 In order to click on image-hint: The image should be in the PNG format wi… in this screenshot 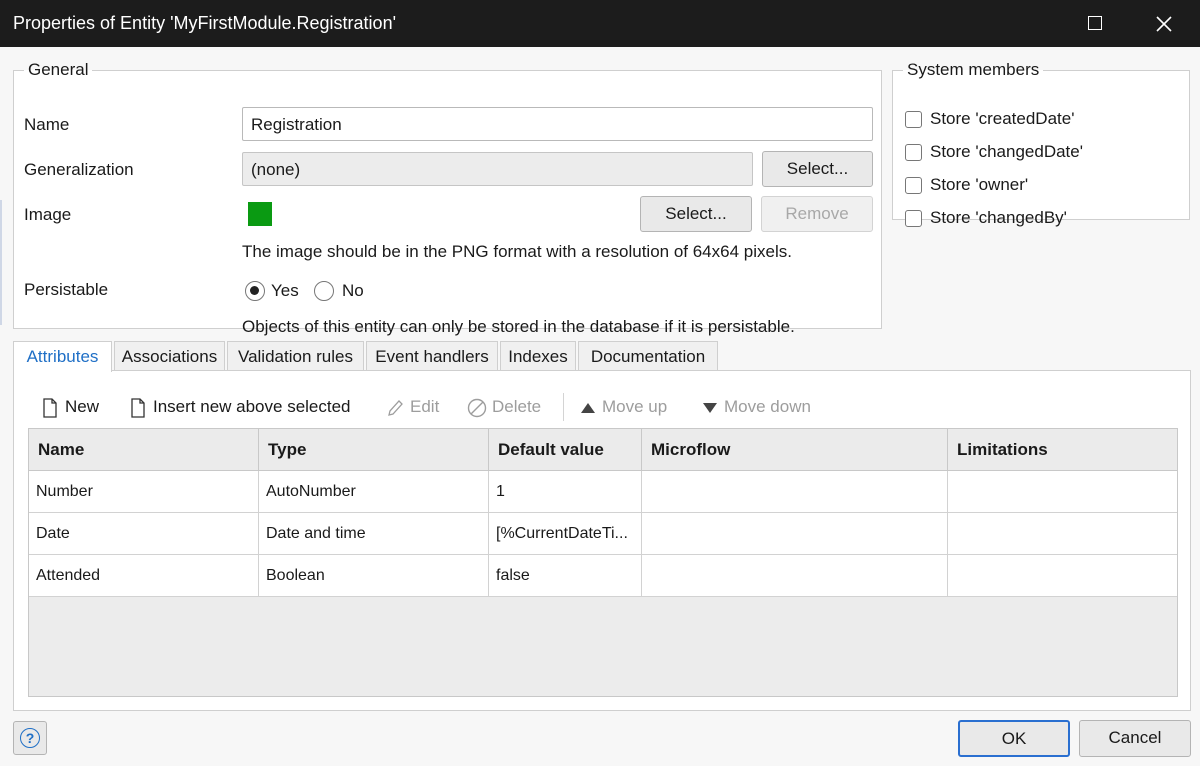, I will do `click(517, 251)`.